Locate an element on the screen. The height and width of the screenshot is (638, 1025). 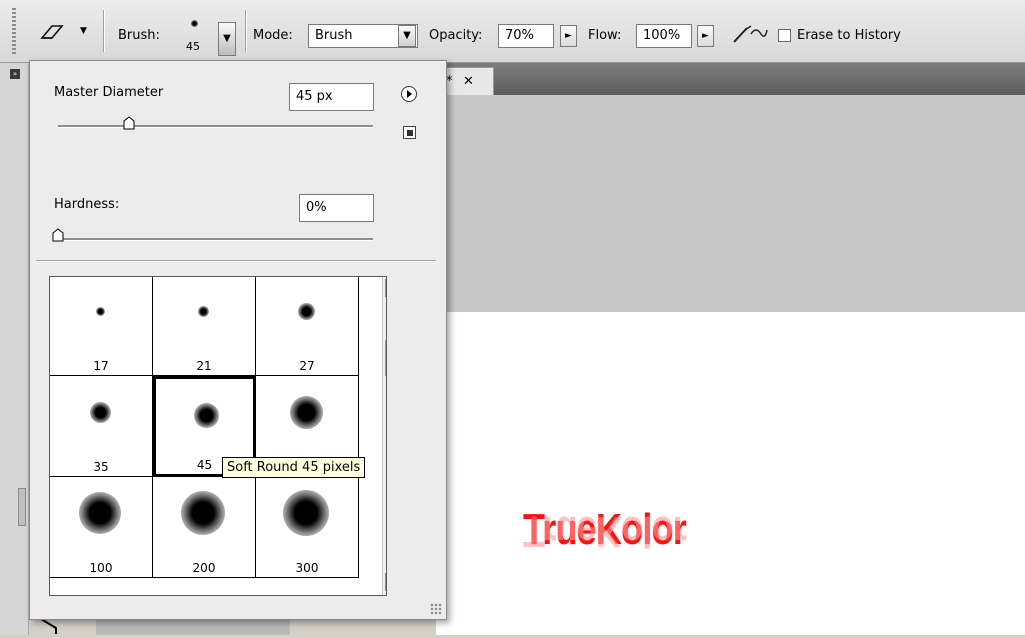
brush-tip-icon is located at coordinates (194, 23).